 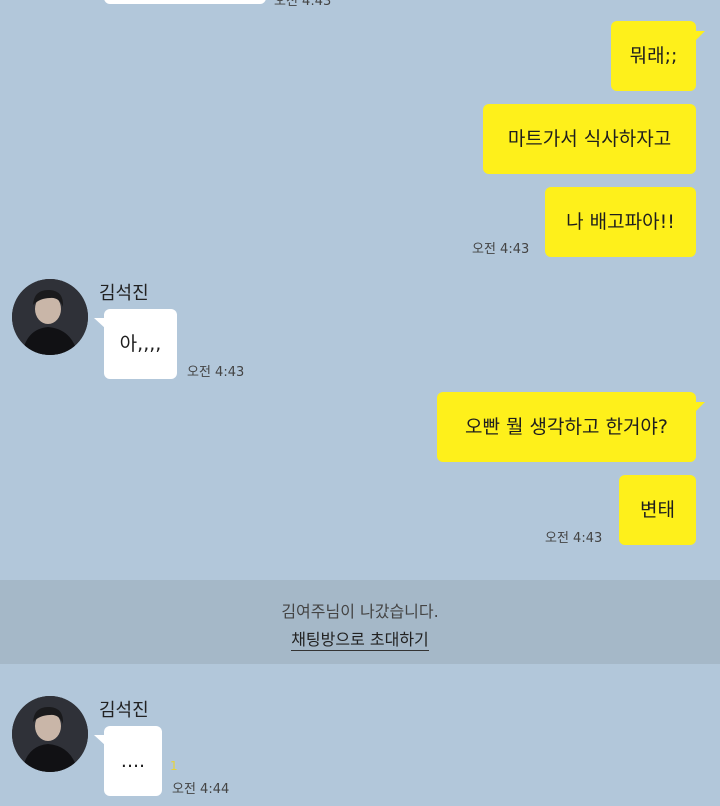 I want to click on my-message-bubble: 뭐래;;, so click(x=658, y=56).